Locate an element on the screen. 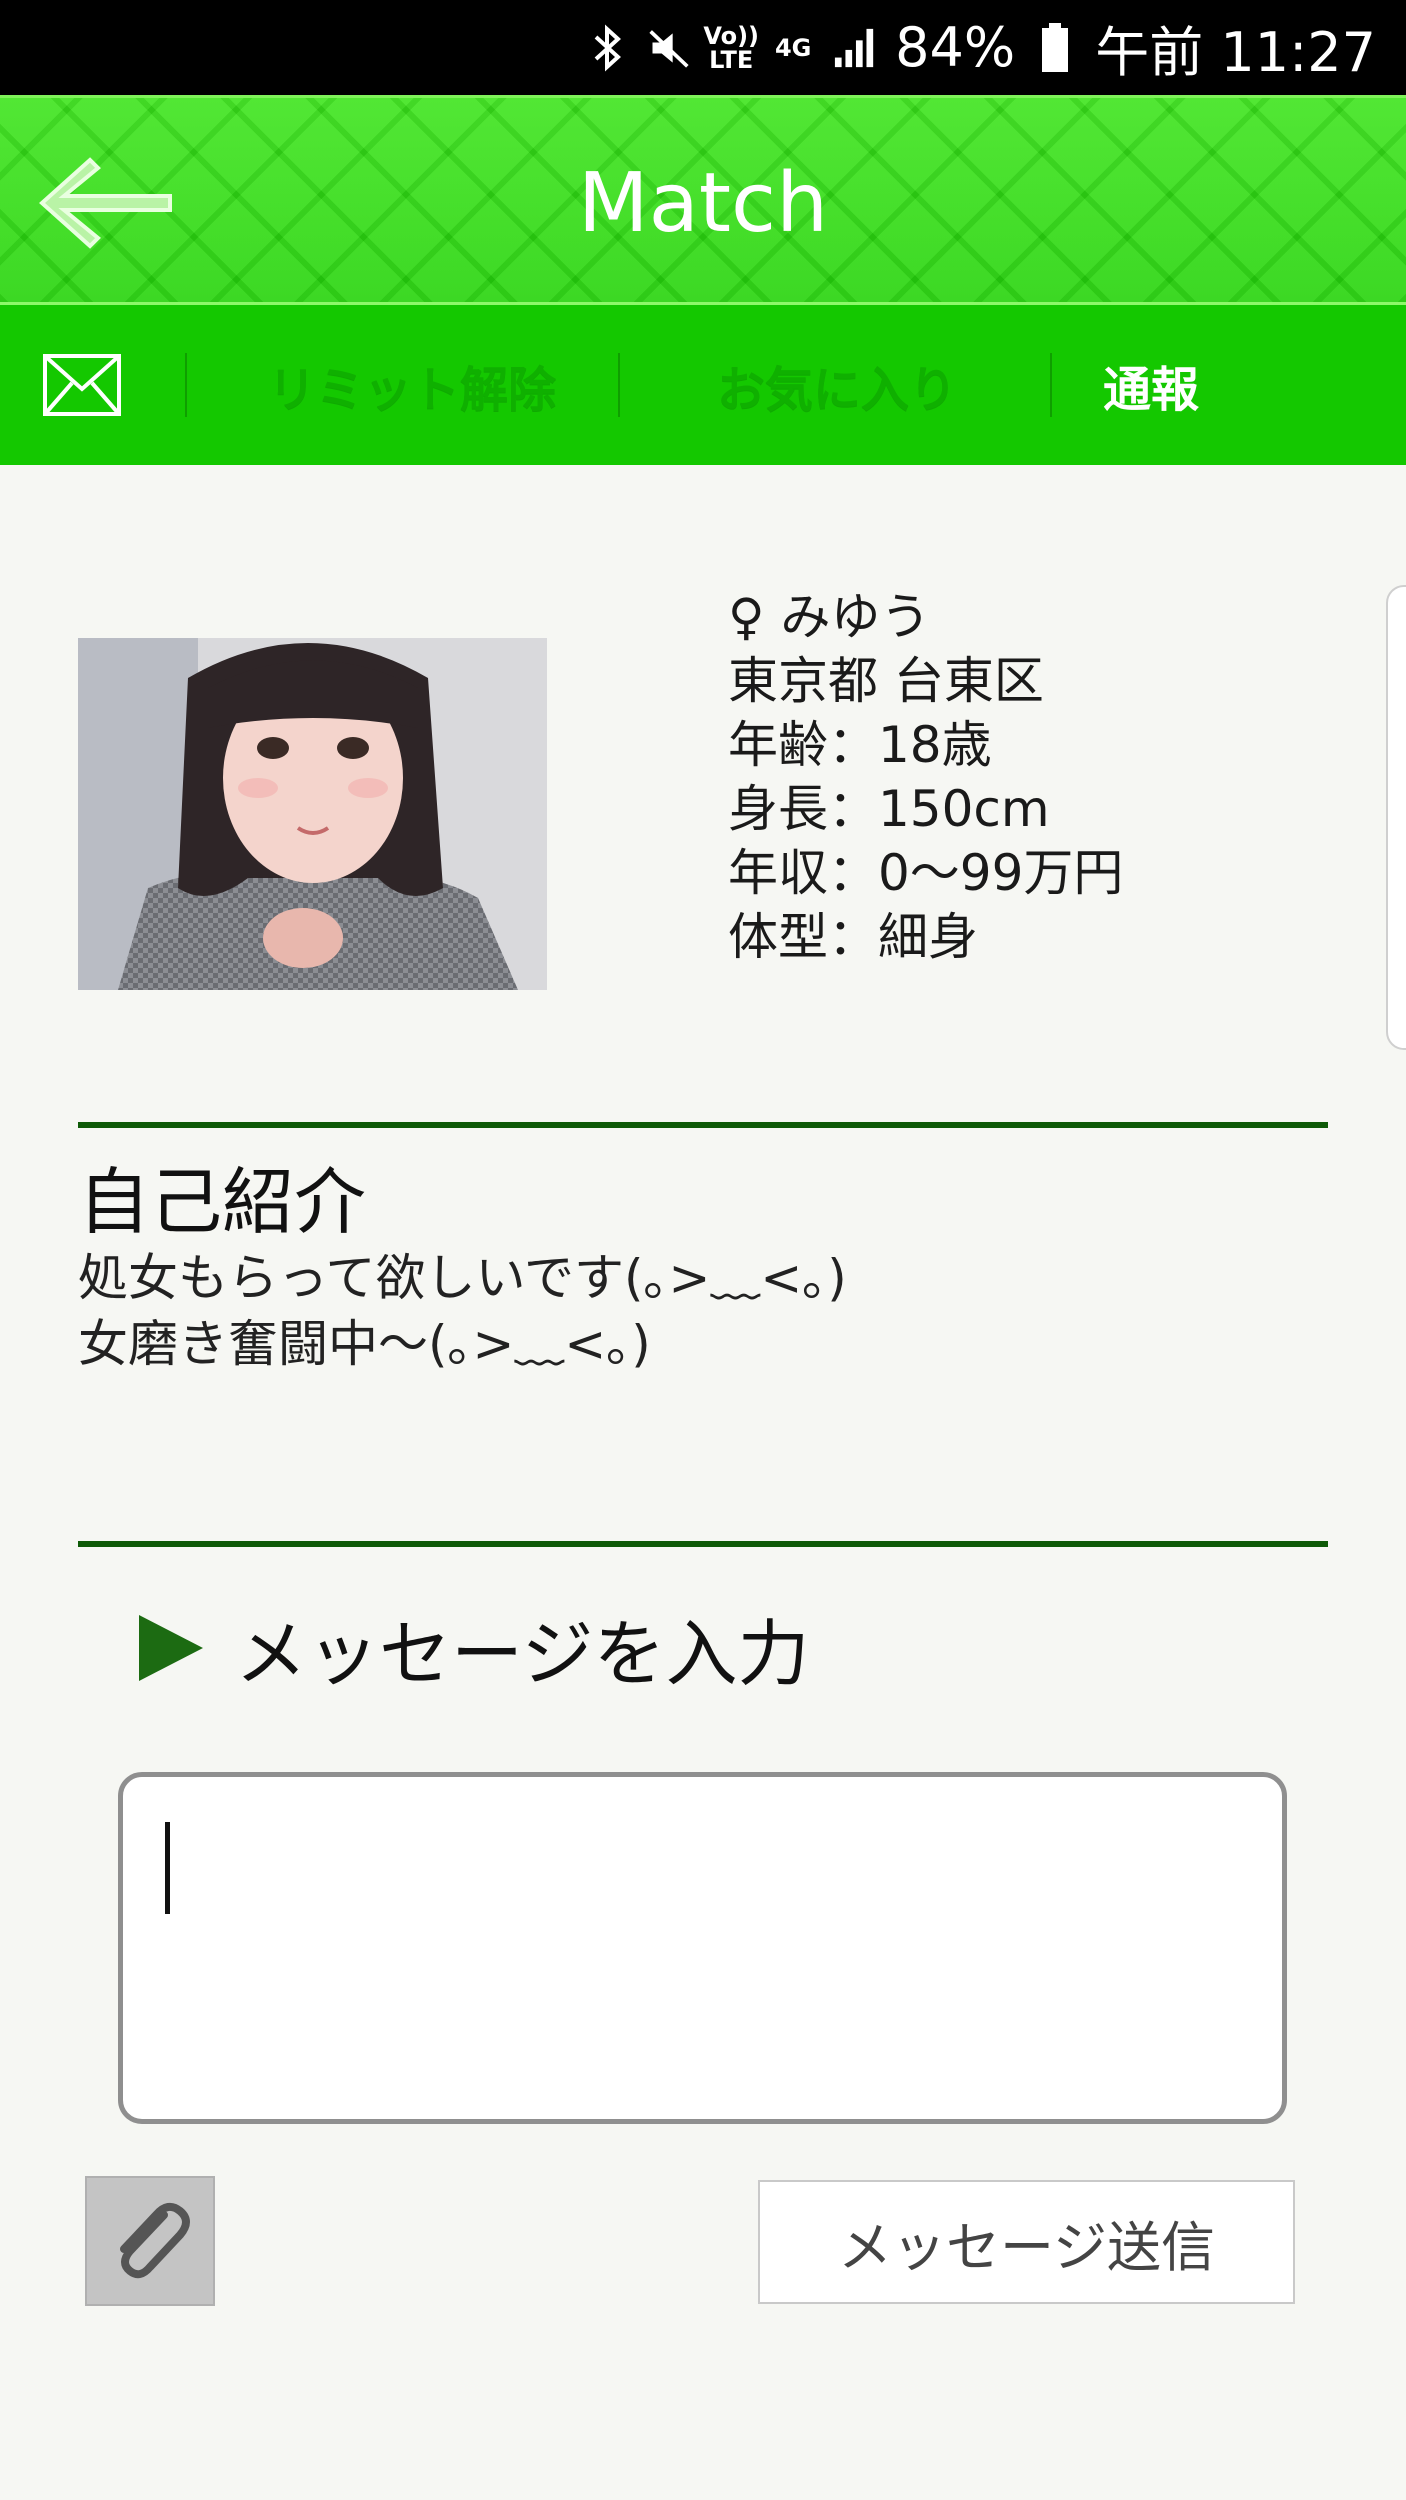 The image size is (1406, 2500). profile-income: 年収：0〜99万円 is located at coordinates (926, 873).